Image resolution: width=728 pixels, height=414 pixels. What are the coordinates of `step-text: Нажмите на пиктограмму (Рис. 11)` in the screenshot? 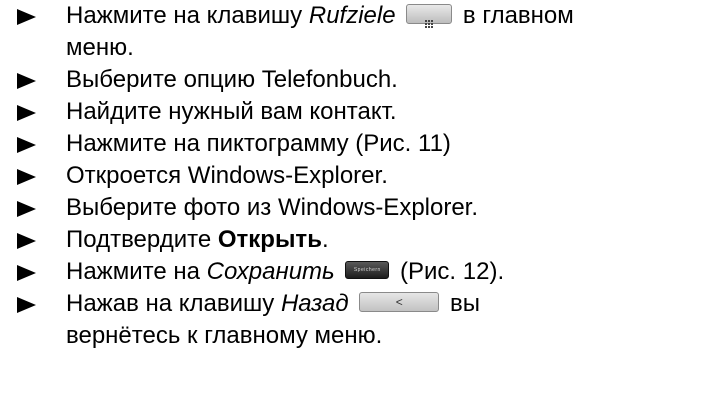 It's located at (258, 143).